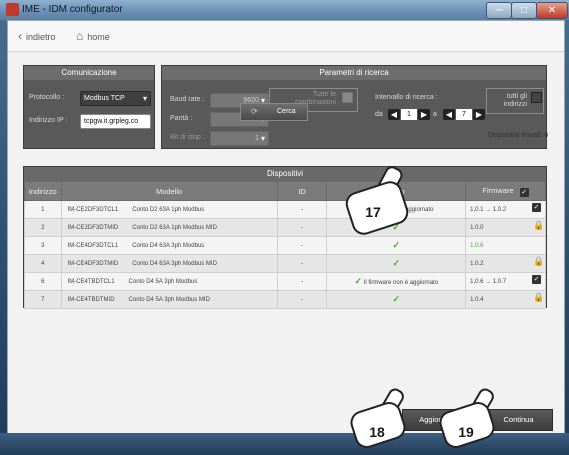  I want to click on all-addresses-checkbox, so click(536, 97).